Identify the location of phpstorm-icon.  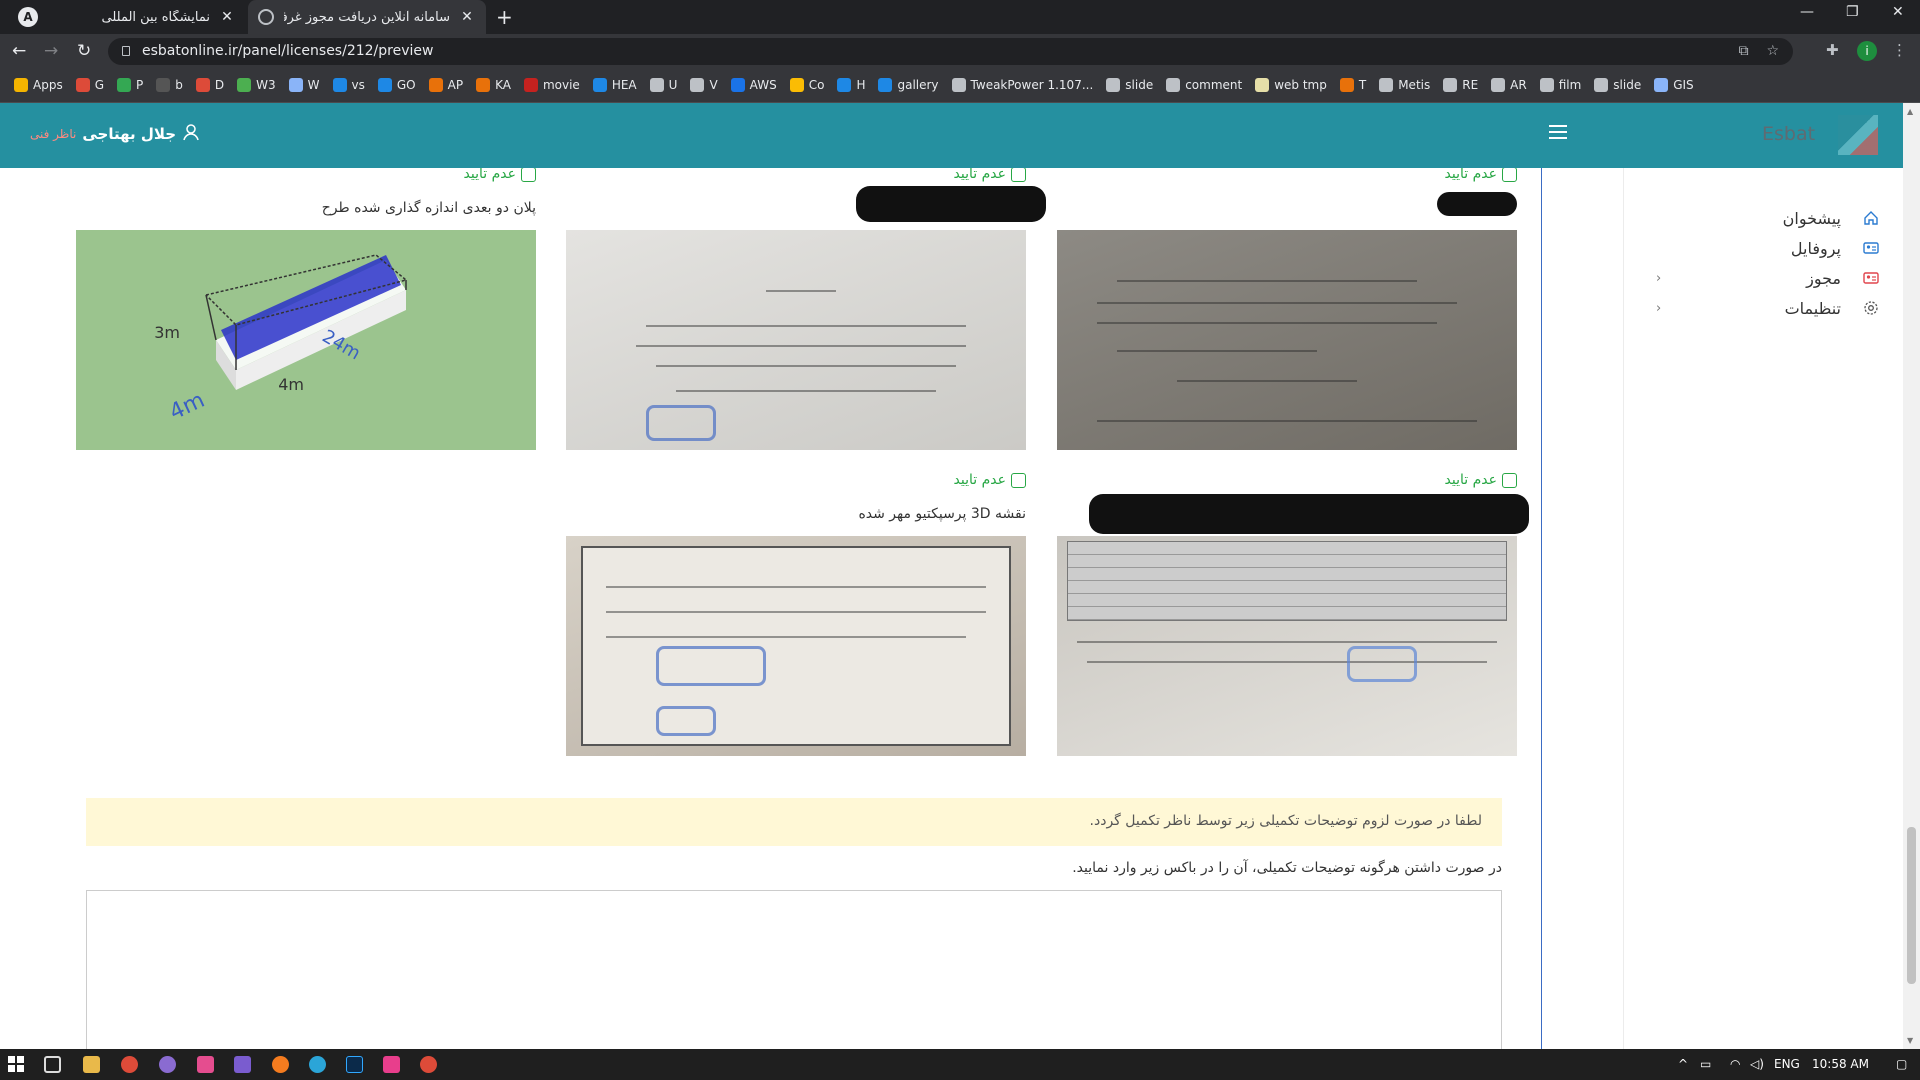
(205, 1064).